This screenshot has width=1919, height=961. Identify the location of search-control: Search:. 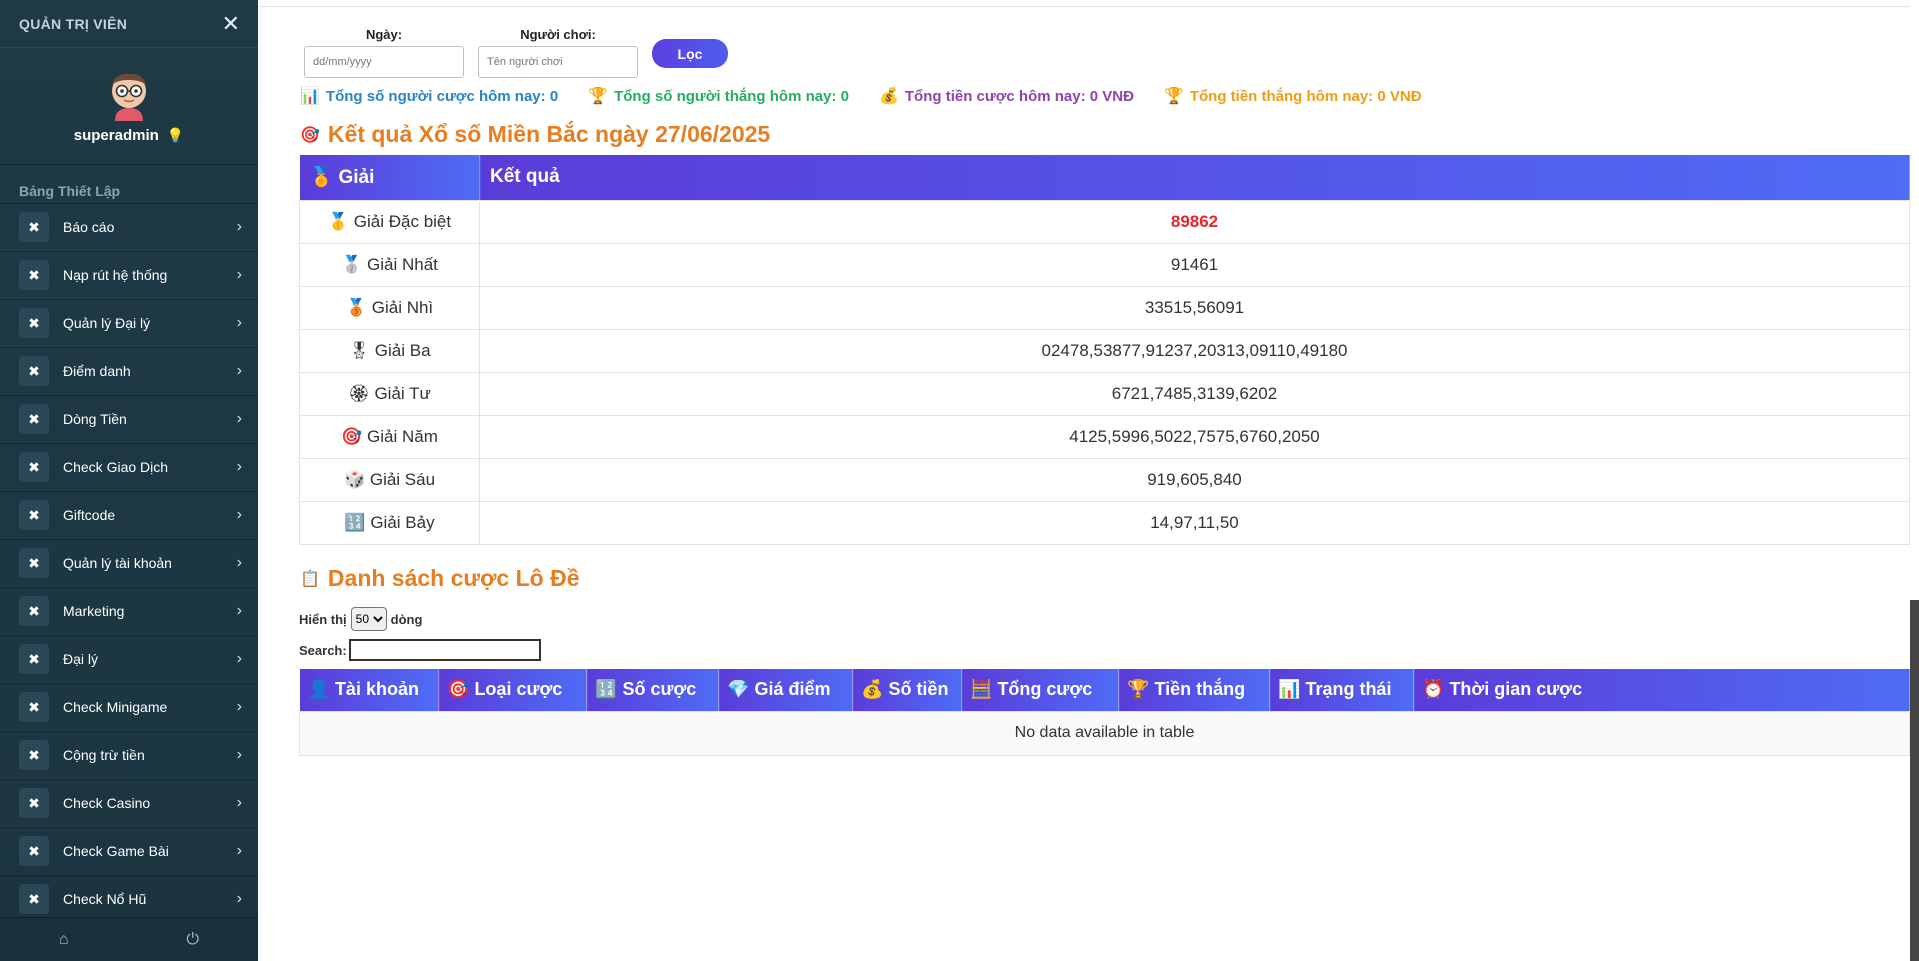
(420, 650).